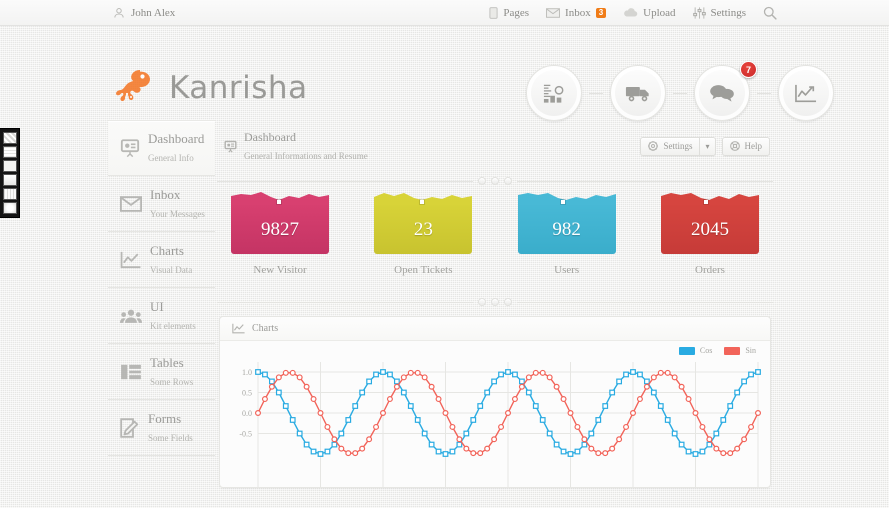 The image size is (889, 508). What do you see at coordinates (728, 12) in the screenshot?
I see `topbar-label-settings: Settings` at bounding box center [728, 12].